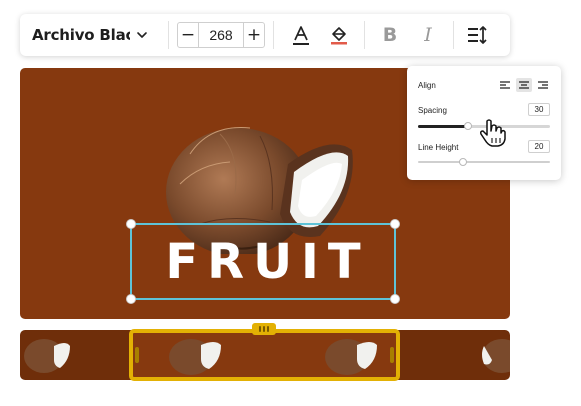  I want to click on font-size-input: 268, so click(221, 35).